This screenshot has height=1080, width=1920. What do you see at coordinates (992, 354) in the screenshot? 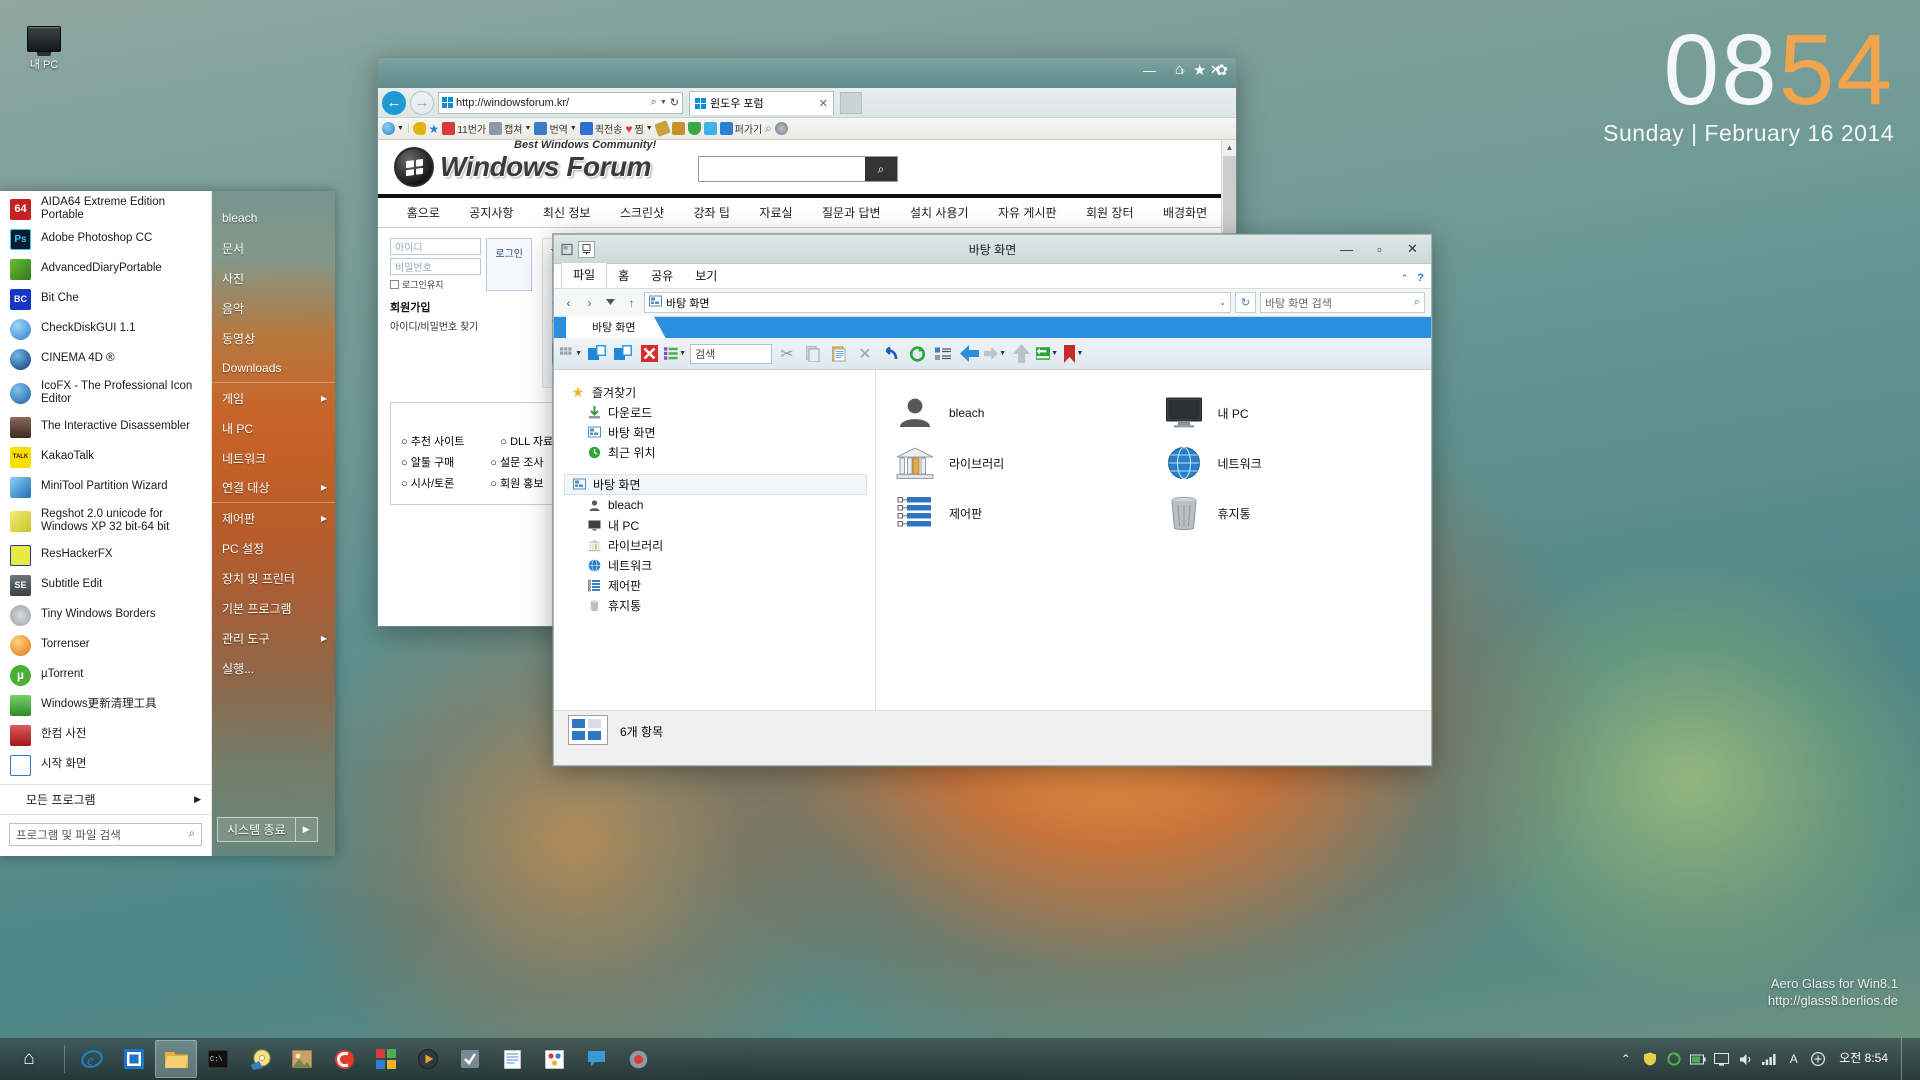
I see `explorer-classic-toolbar: ▼ ▼ 검색 ✂ ✕ ▼ ▼ ▼` at bounding box center [992, 354].